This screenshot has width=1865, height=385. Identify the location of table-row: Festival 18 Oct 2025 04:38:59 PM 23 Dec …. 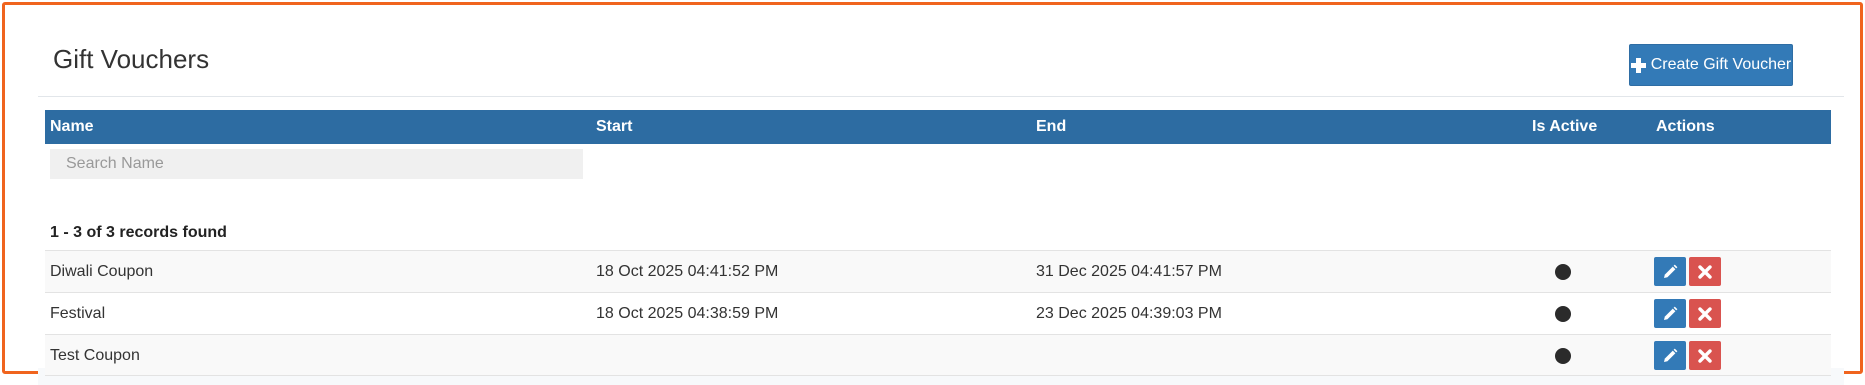
(938, 313).